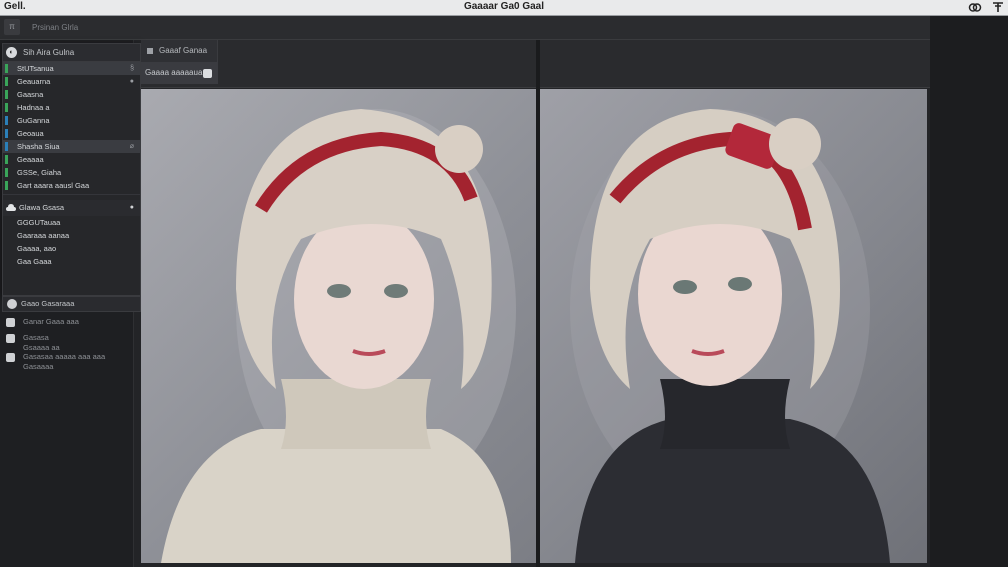  Describe the element at coordinates (132, 81) in the screenshot. I see `row-action-icon: ●` at that location.